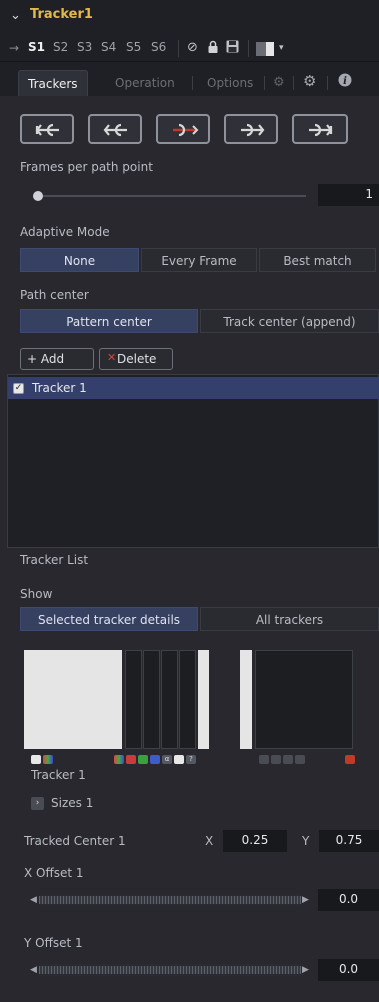 The width and height of the screenshot is (379, 1002). Describe the element at coordinates (75, 841) in the screenshot. I see `tracked-center-label: Tracked Center 1` at that location.